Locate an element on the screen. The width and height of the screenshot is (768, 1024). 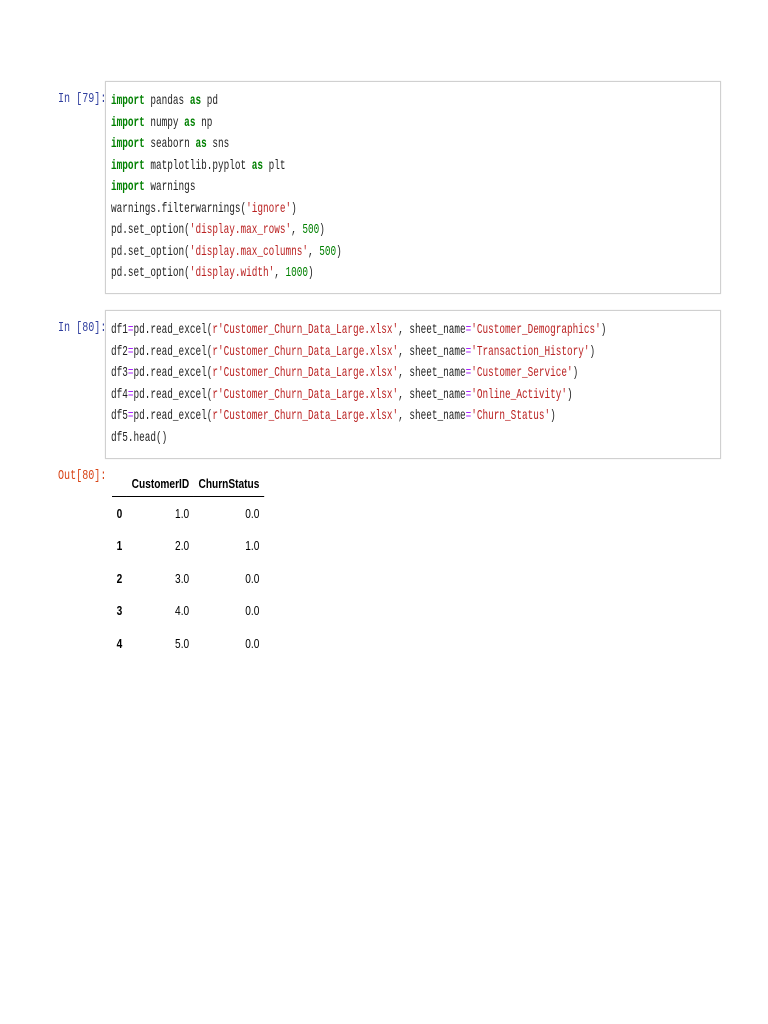
code-token-text: warnings.filterwarnings( is located at coordinates (179, 208).